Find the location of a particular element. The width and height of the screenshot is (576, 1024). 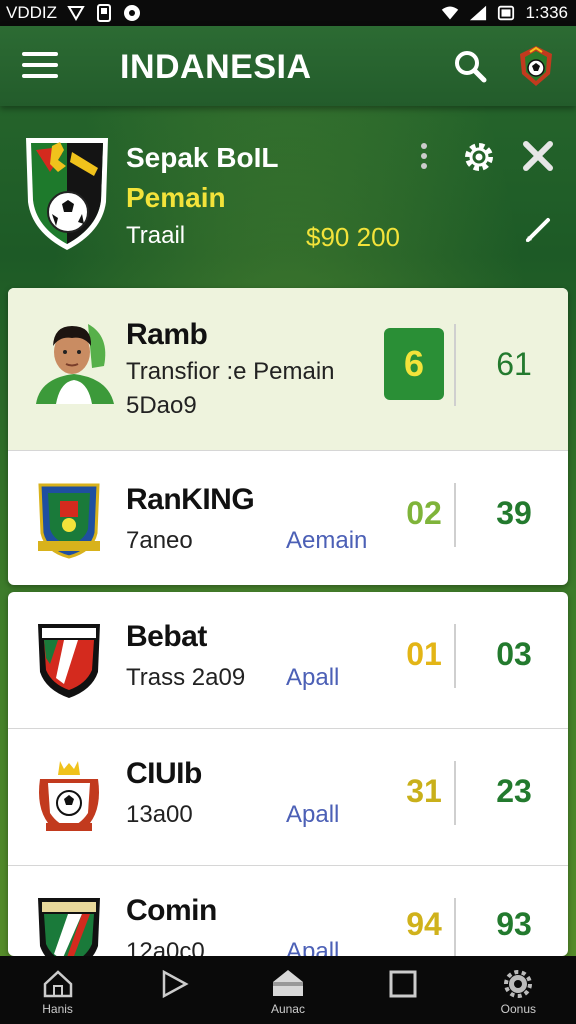

search-icon is located at coordinates (471, 67).